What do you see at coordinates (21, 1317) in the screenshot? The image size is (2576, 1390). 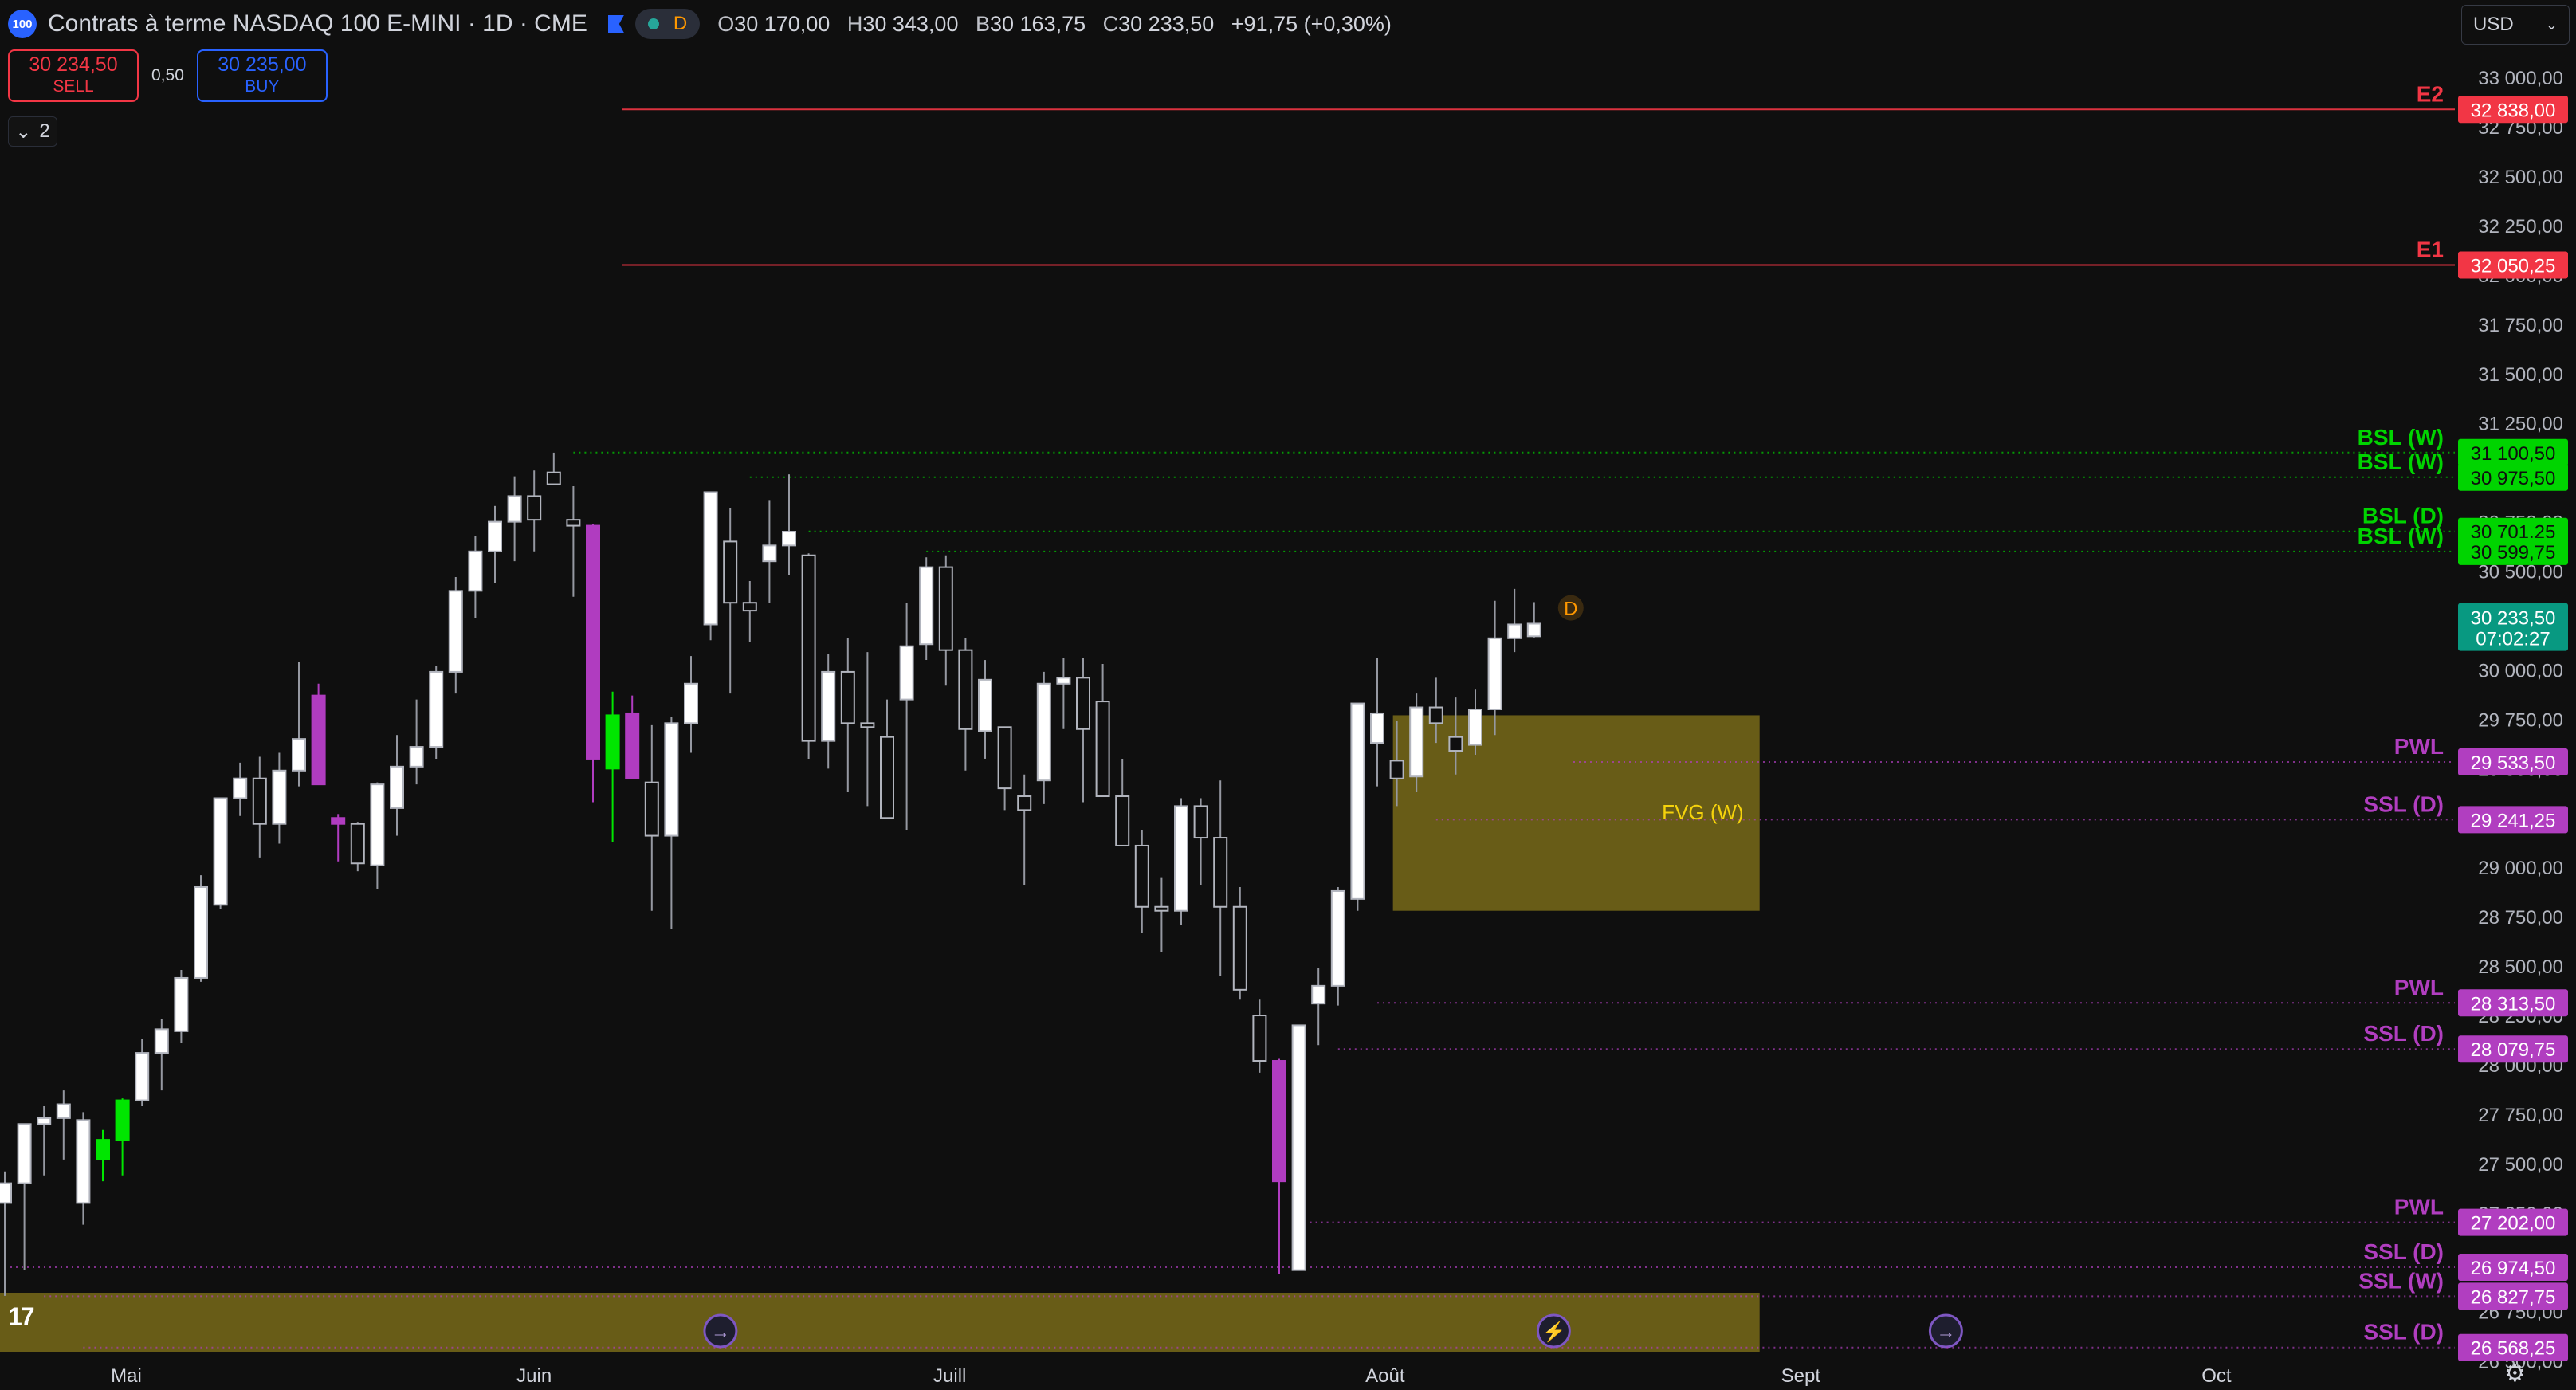 I see `tradingview-logo-icon: 17` at bounding box center [21, 1317].